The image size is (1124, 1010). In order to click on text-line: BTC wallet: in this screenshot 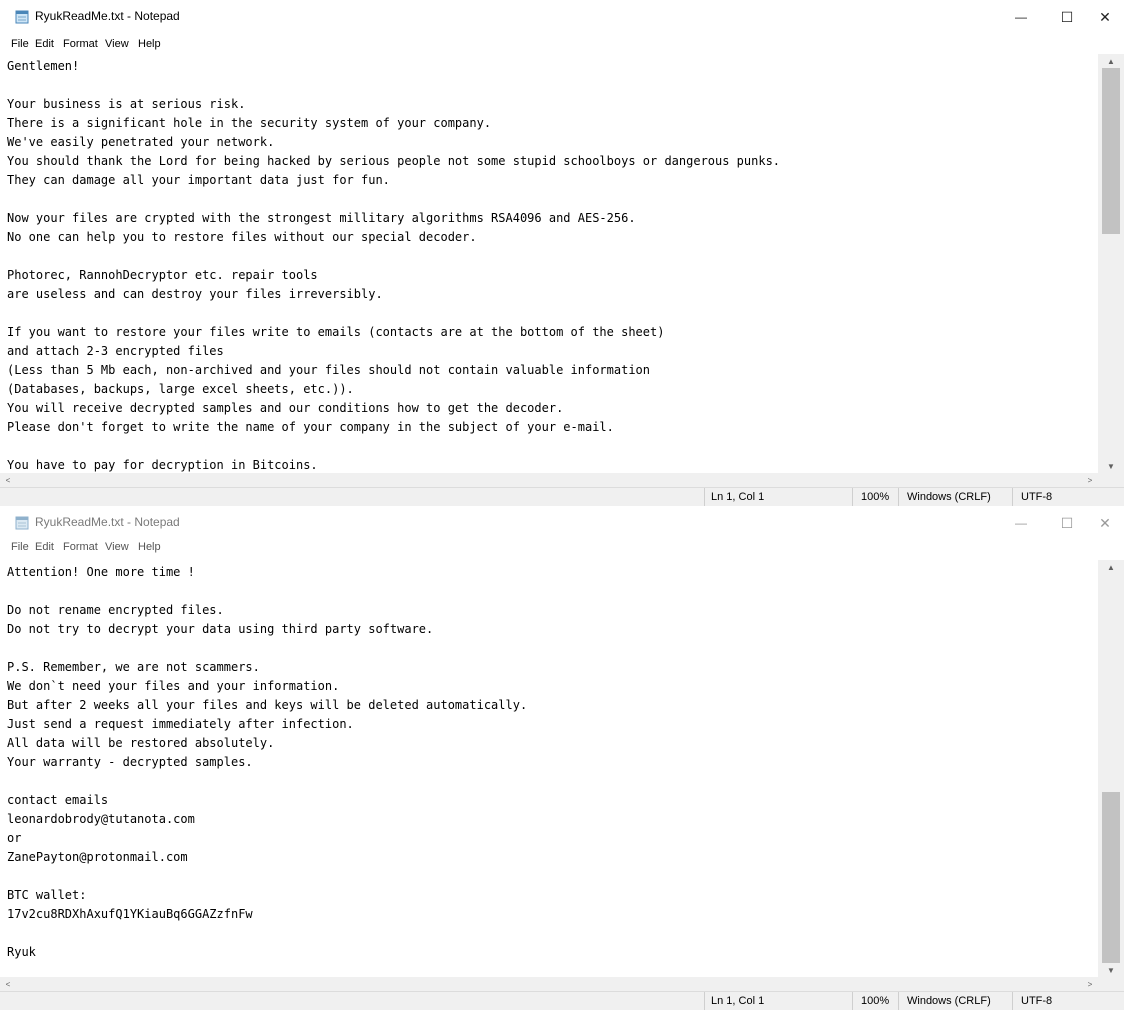, I will do `click(47, 895)`.